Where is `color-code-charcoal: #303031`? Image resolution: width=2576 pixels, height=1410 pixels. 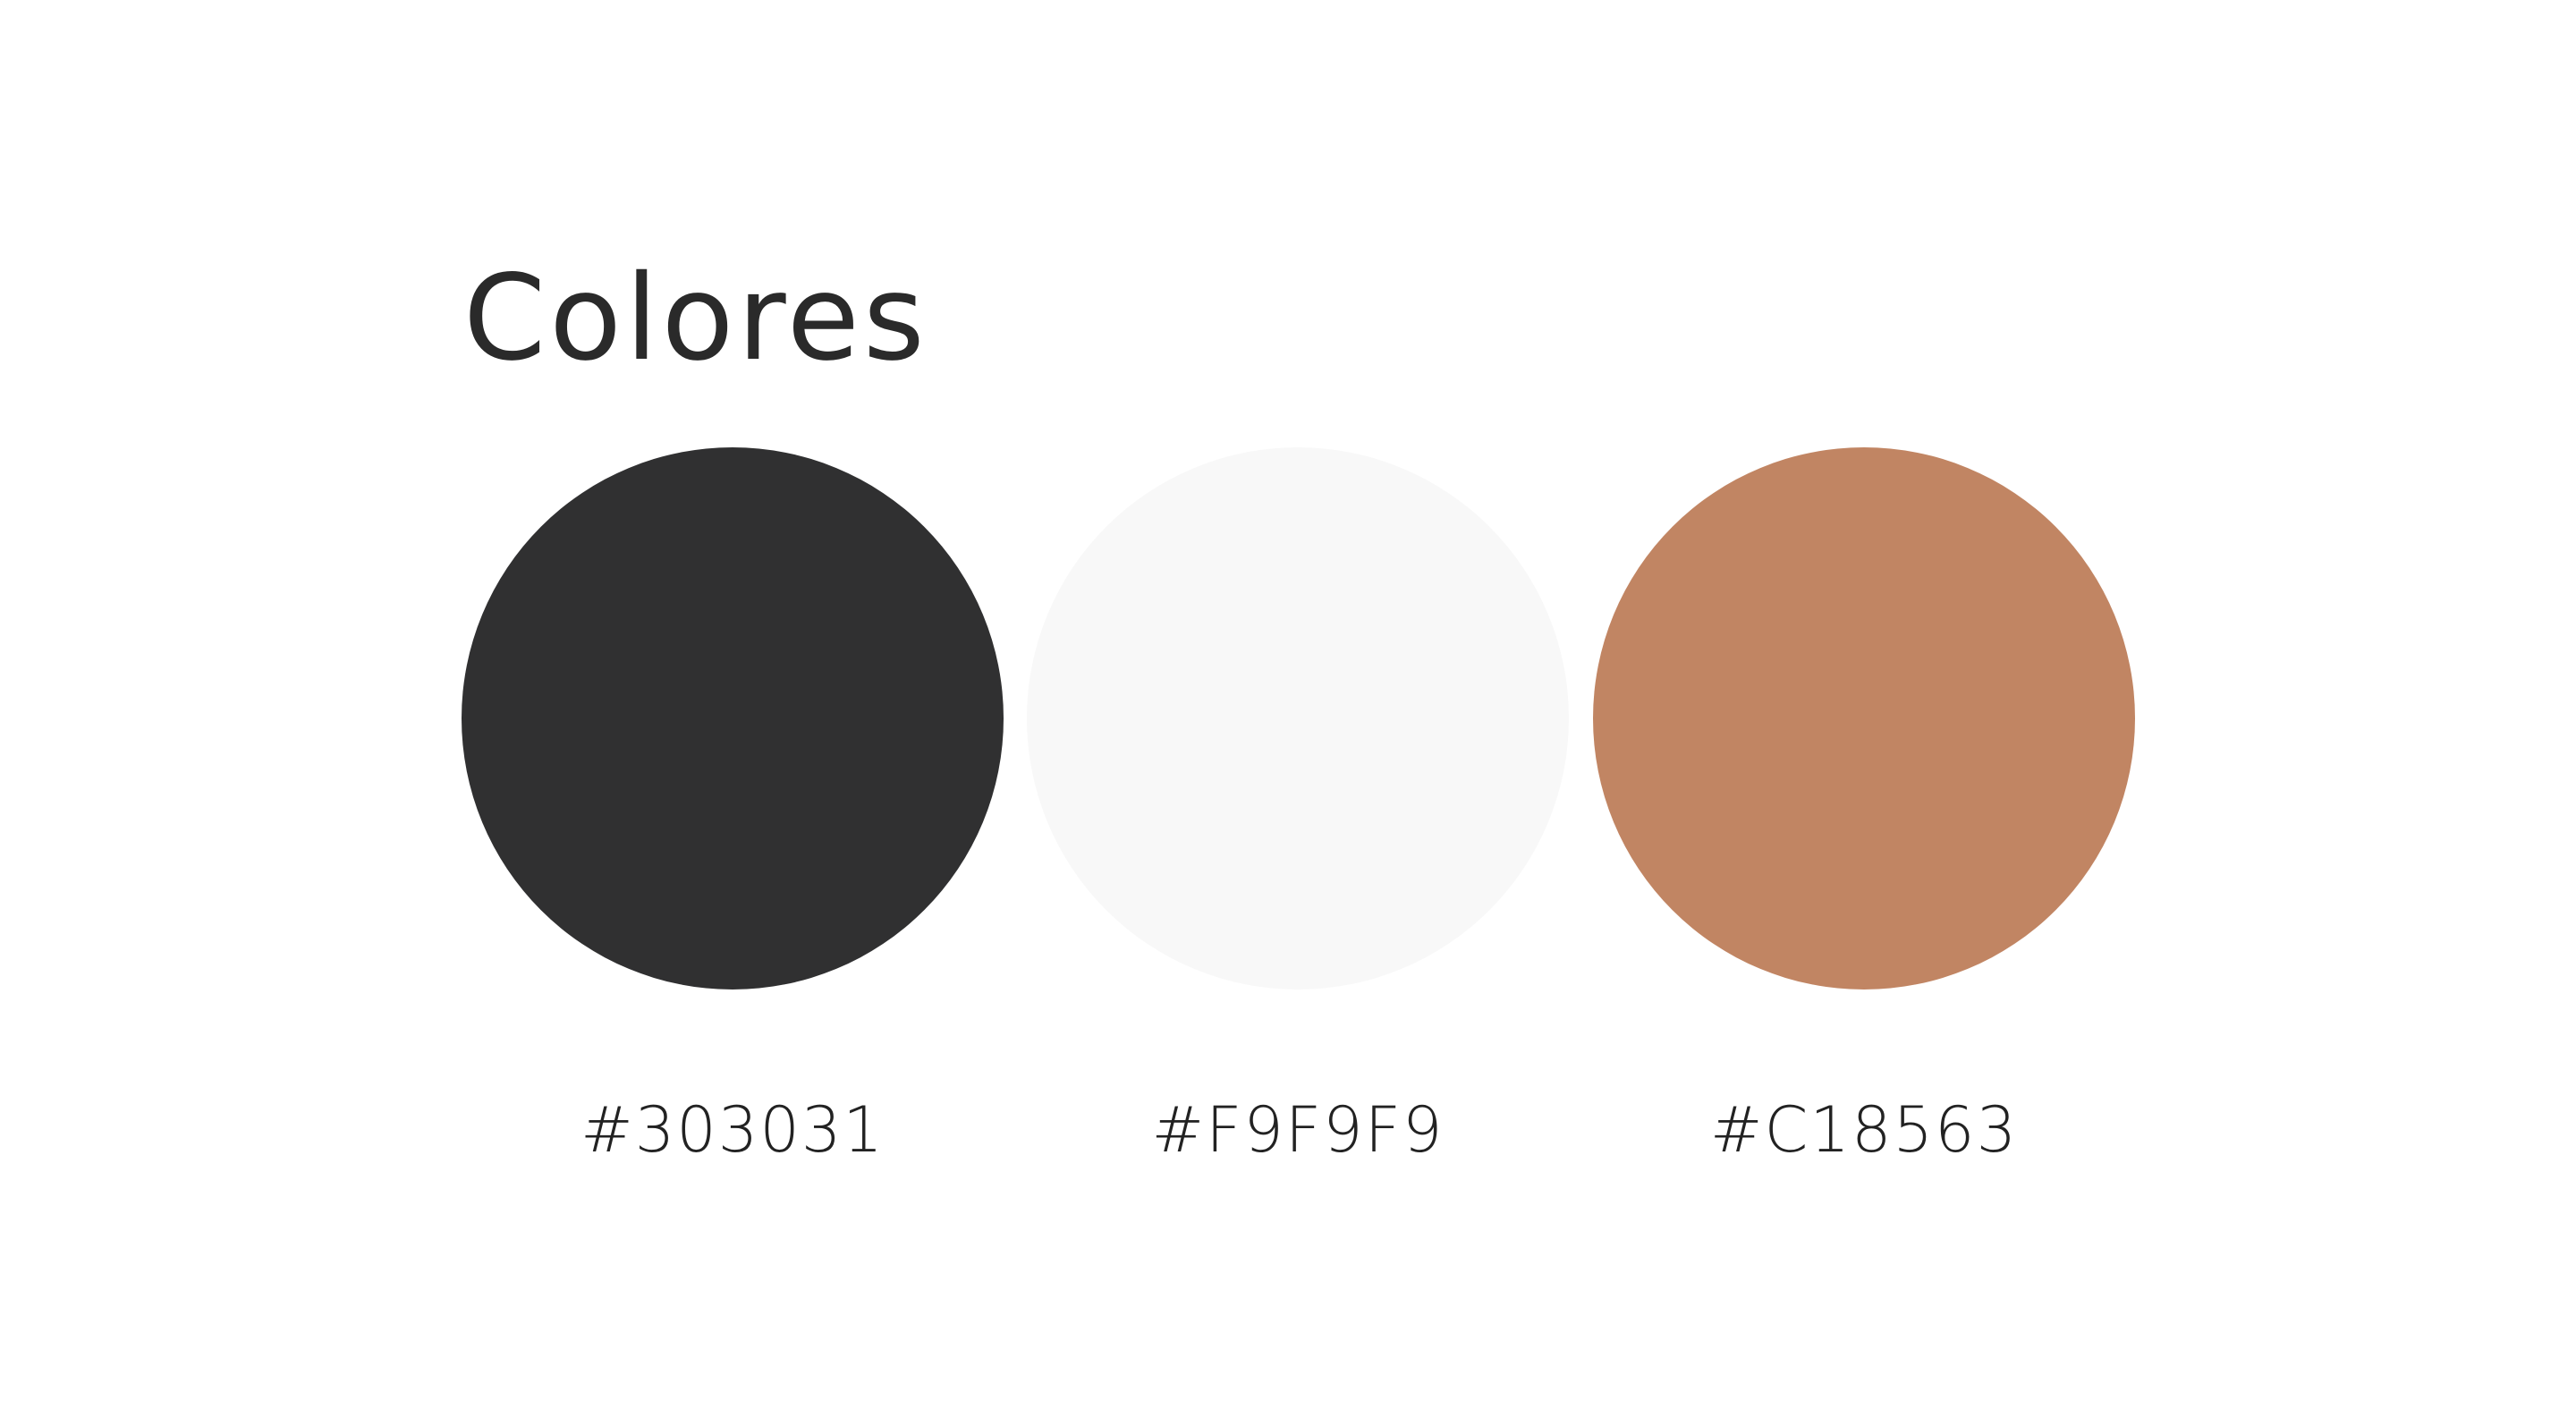
color-code-charcoal: #303031 is located at coordinates (732, 1130).